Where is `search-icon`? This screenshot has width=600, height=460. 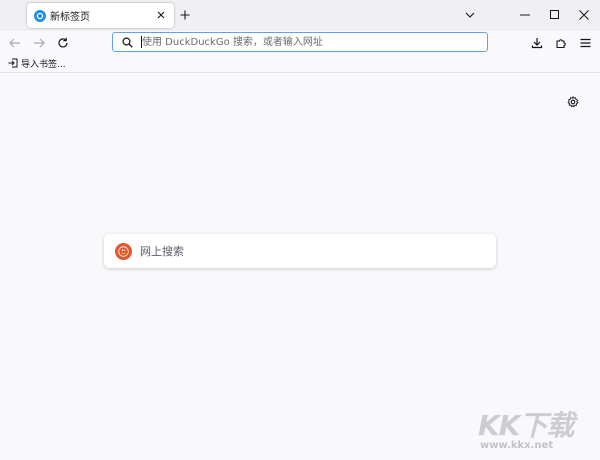
search-icon is located at coordinates (127, 42).